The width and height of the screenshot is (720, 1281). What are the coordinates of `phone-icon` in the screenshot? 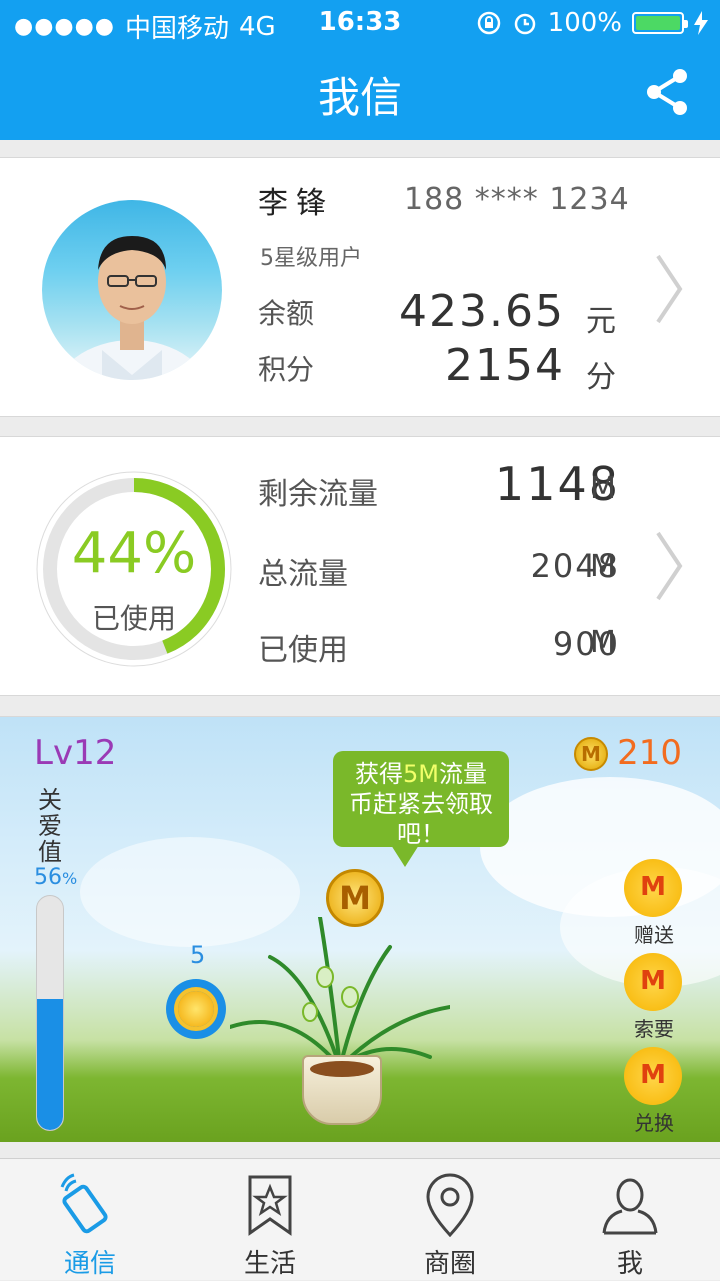 It's located at (84, 1203).